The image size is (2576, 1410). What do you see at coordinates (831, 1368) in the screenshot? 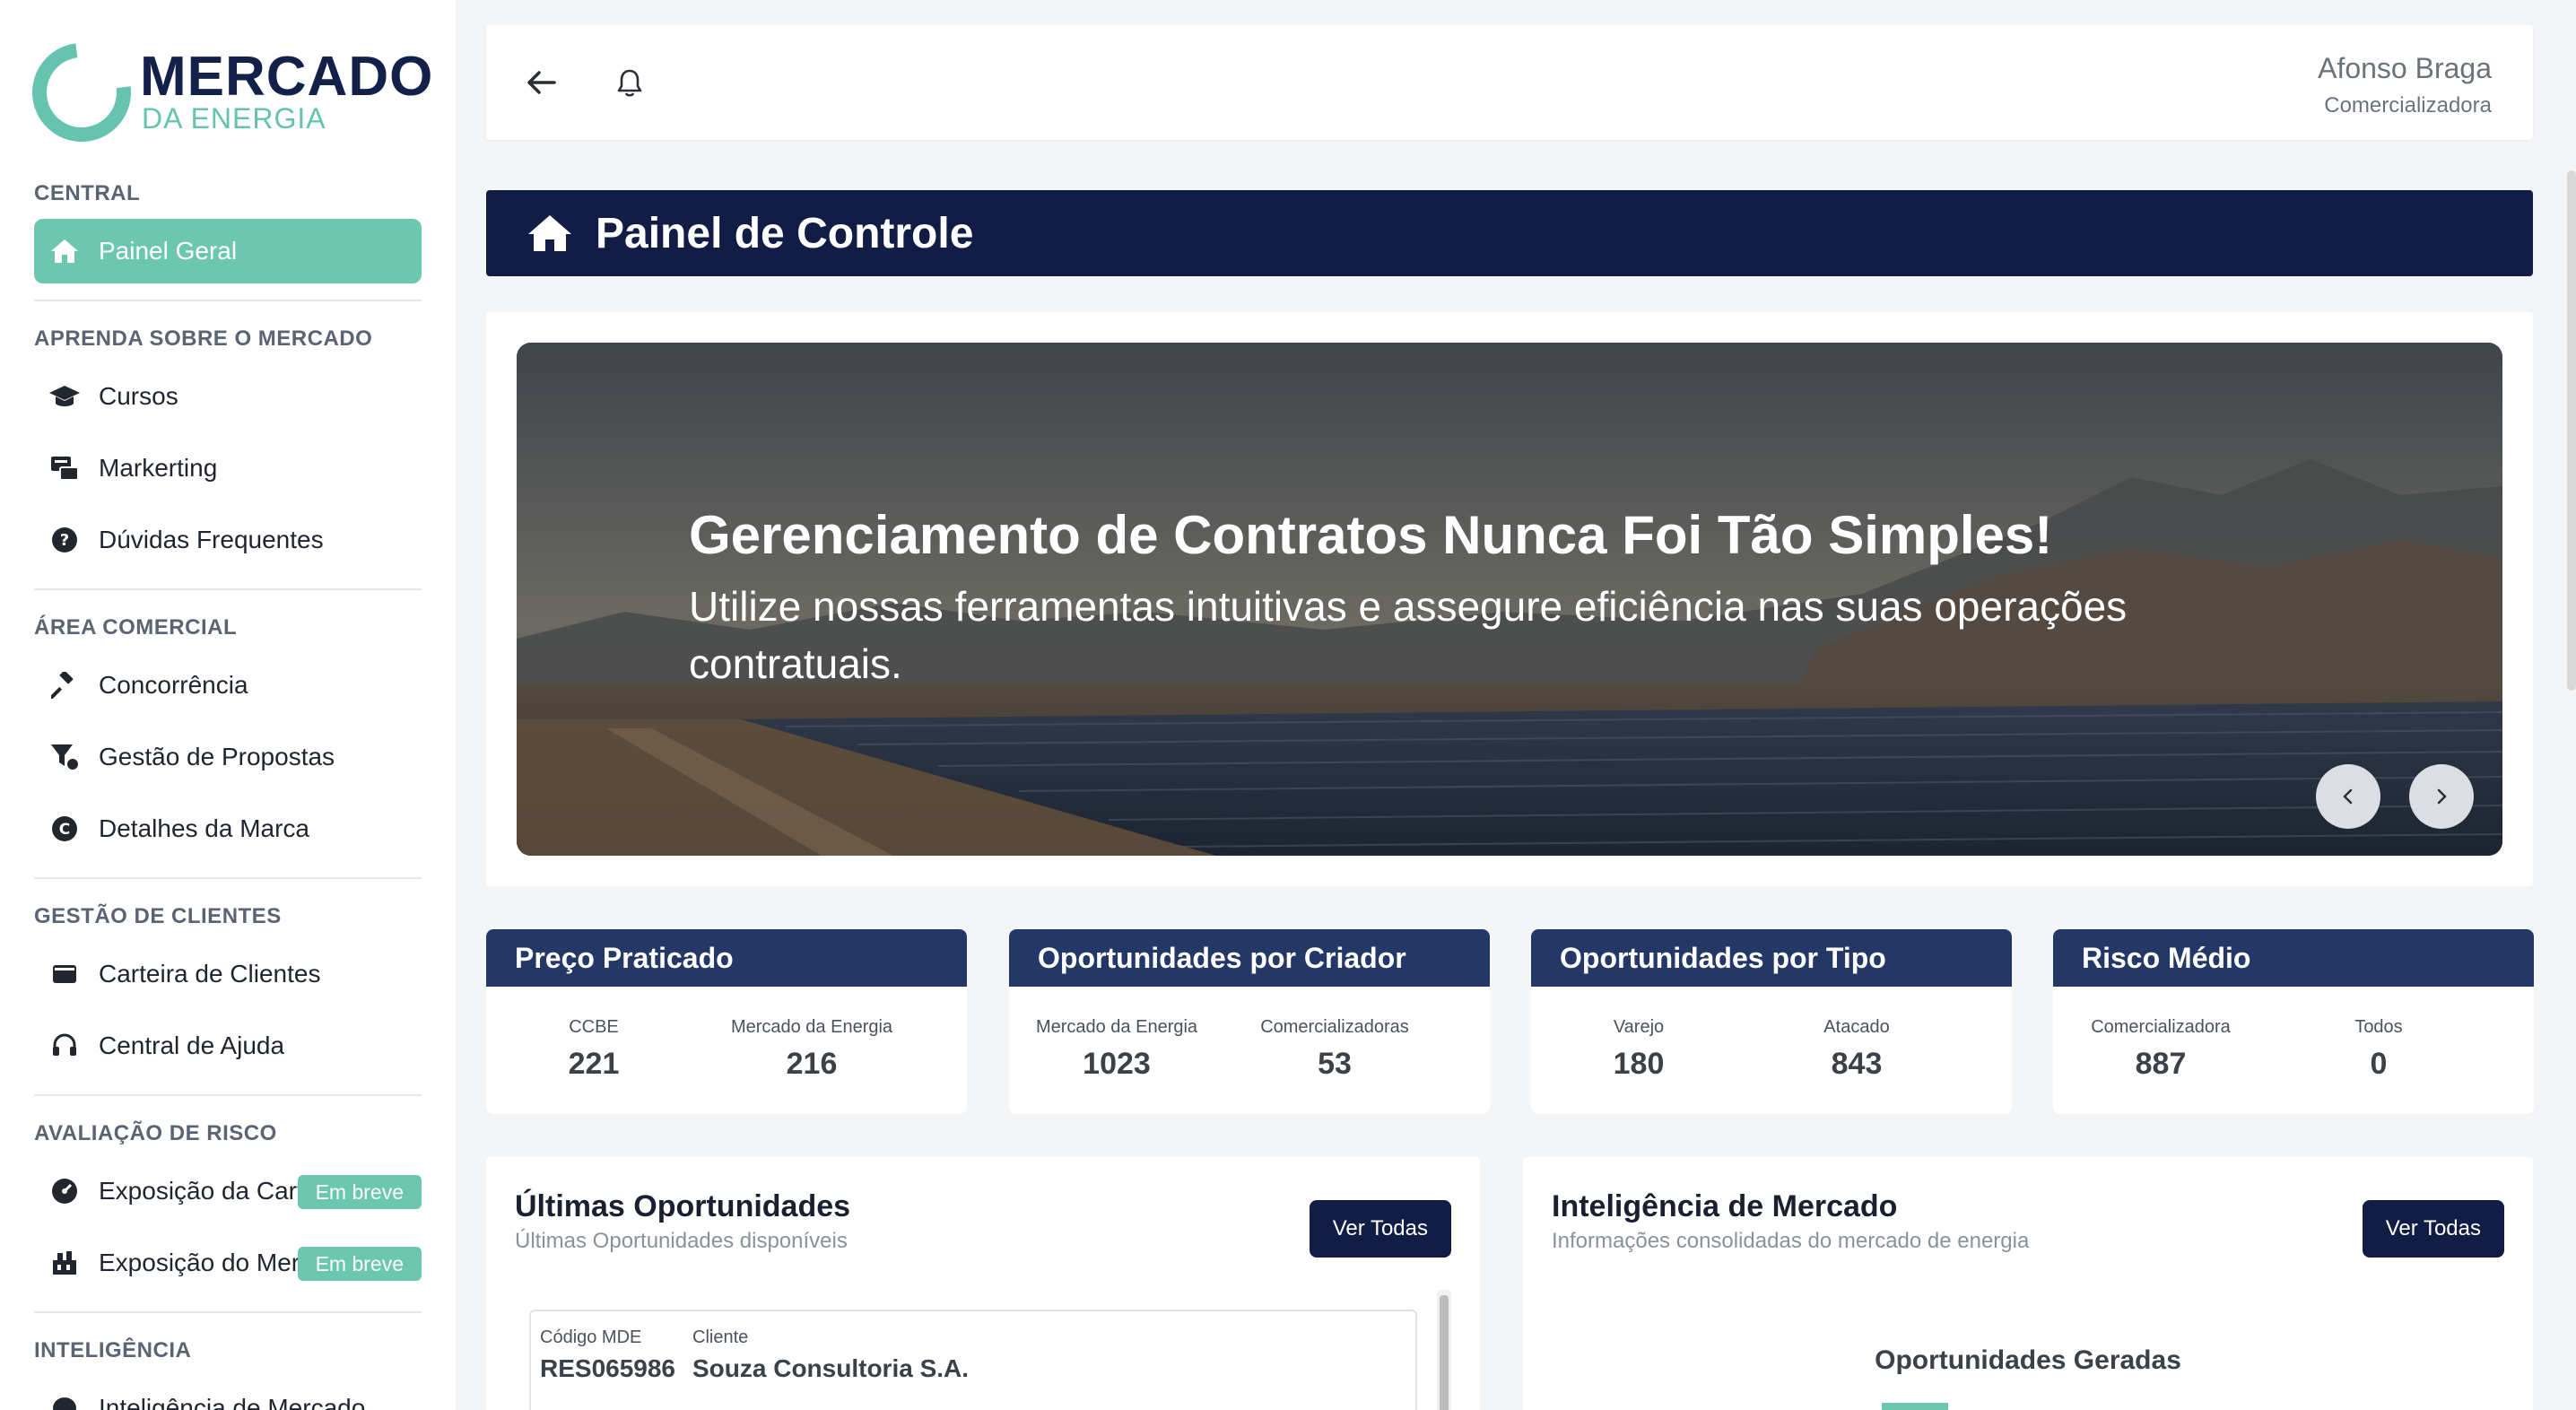
I see `client-value: Souza Consultoria S.A.` at bounding box center [831, 1368].